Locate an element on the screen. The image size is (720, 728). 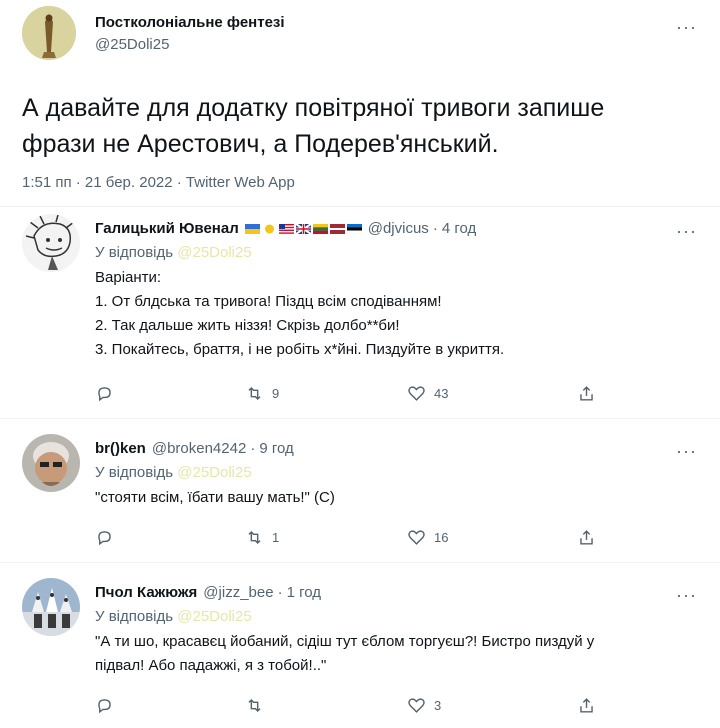
ukraine-flag-icon is located at coordinates (252, 228).